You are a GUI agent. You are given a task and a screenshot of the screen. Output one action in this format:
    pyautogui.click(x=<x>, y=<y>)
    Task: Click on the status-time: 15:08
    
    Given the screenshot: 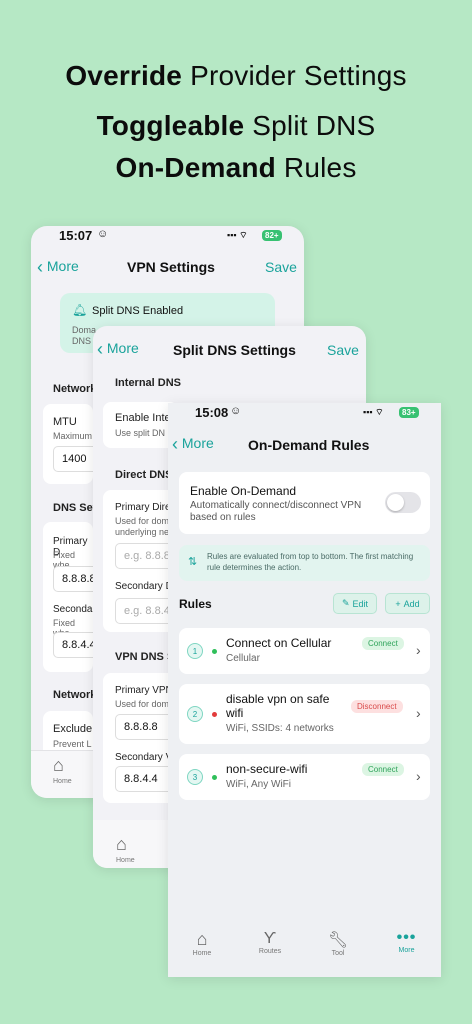 What is the action you would take?
    pyautogui.click(x=212, y=412)
    